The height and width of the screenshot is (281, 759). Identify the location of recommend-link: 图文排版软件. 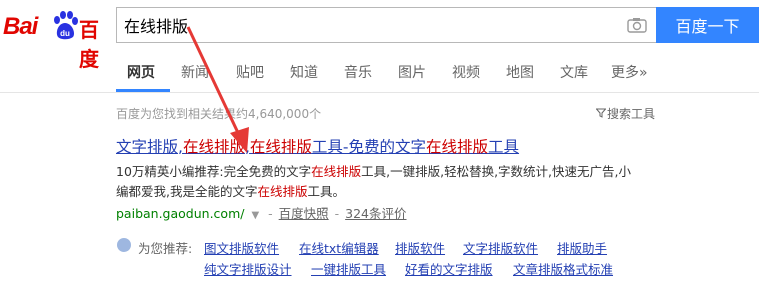
(241, 247).